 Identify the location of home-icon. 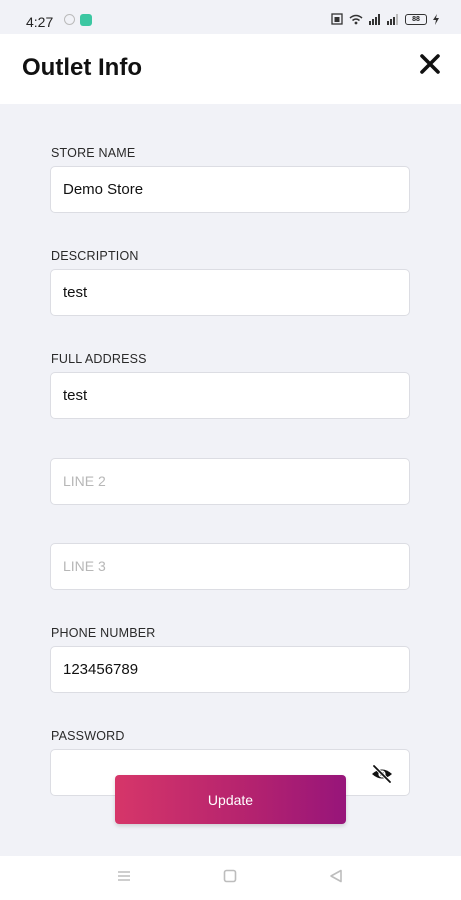
(230, 876).